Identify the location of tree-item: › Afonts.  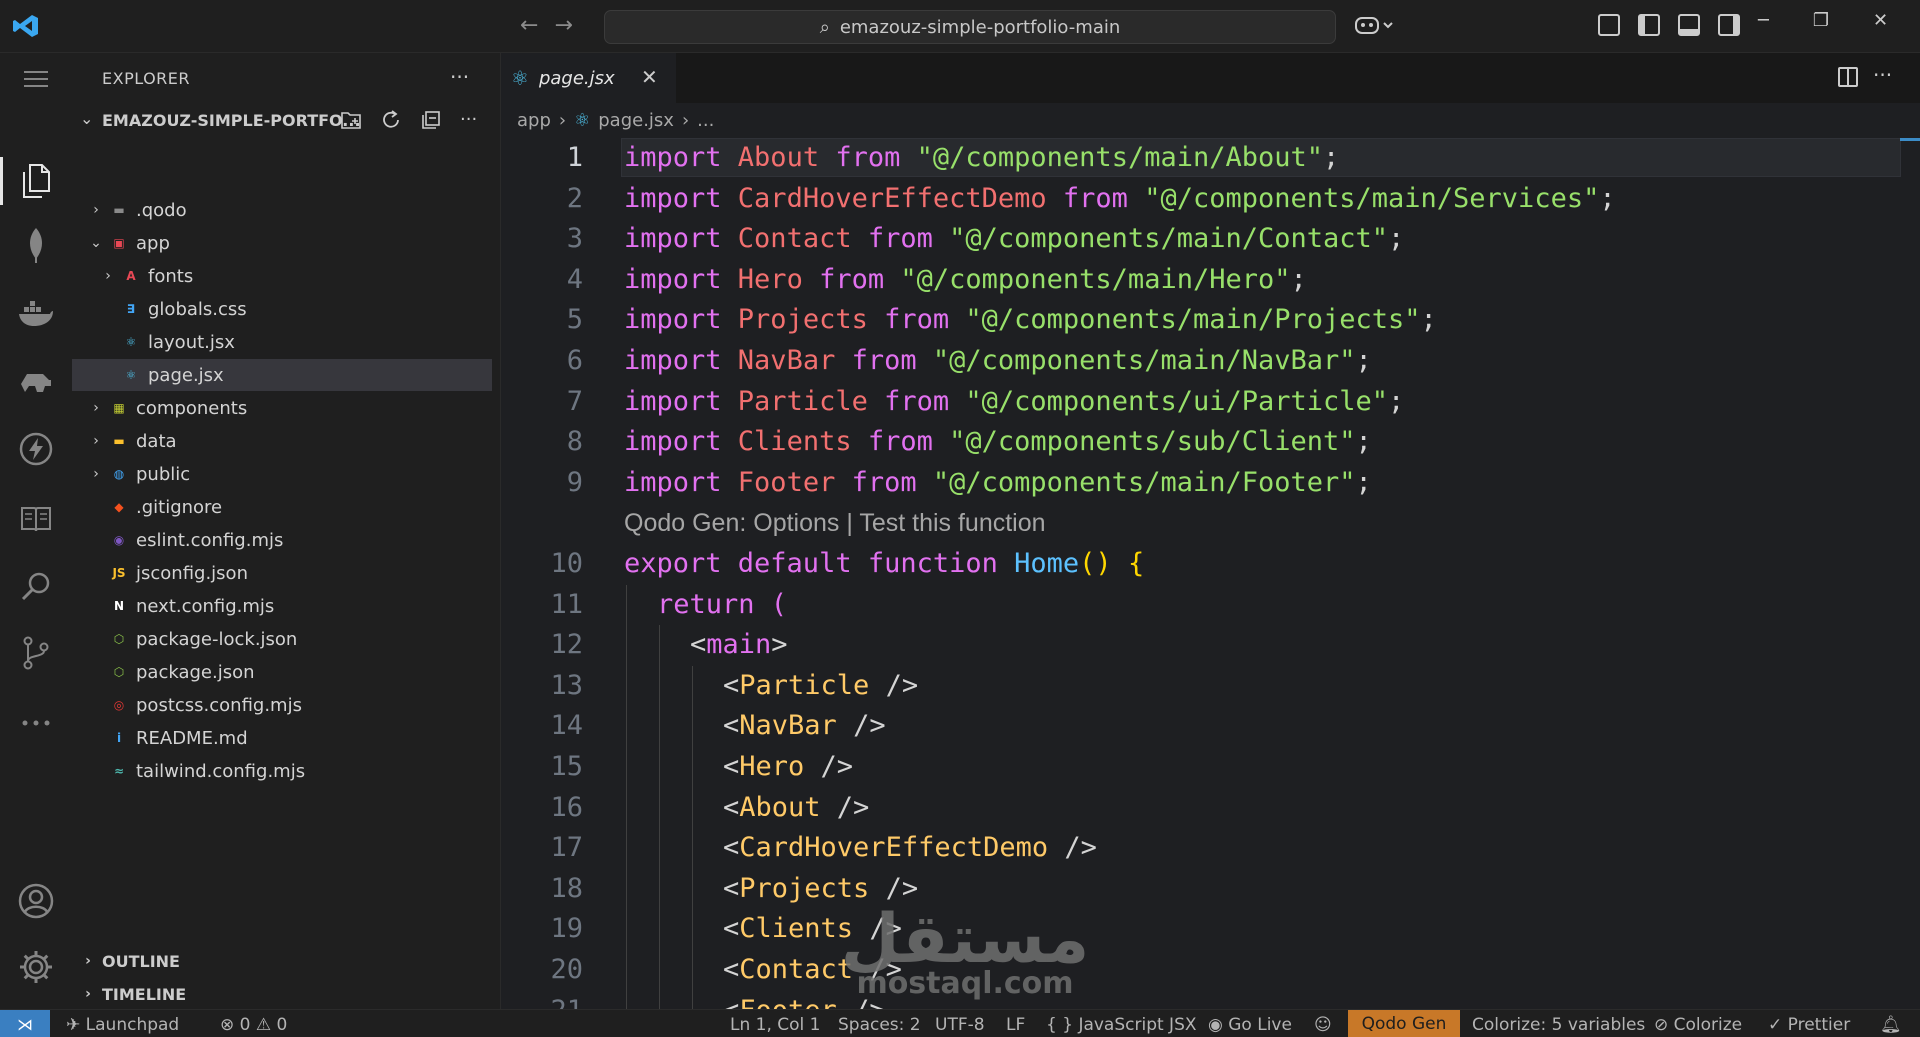
(282, 276).